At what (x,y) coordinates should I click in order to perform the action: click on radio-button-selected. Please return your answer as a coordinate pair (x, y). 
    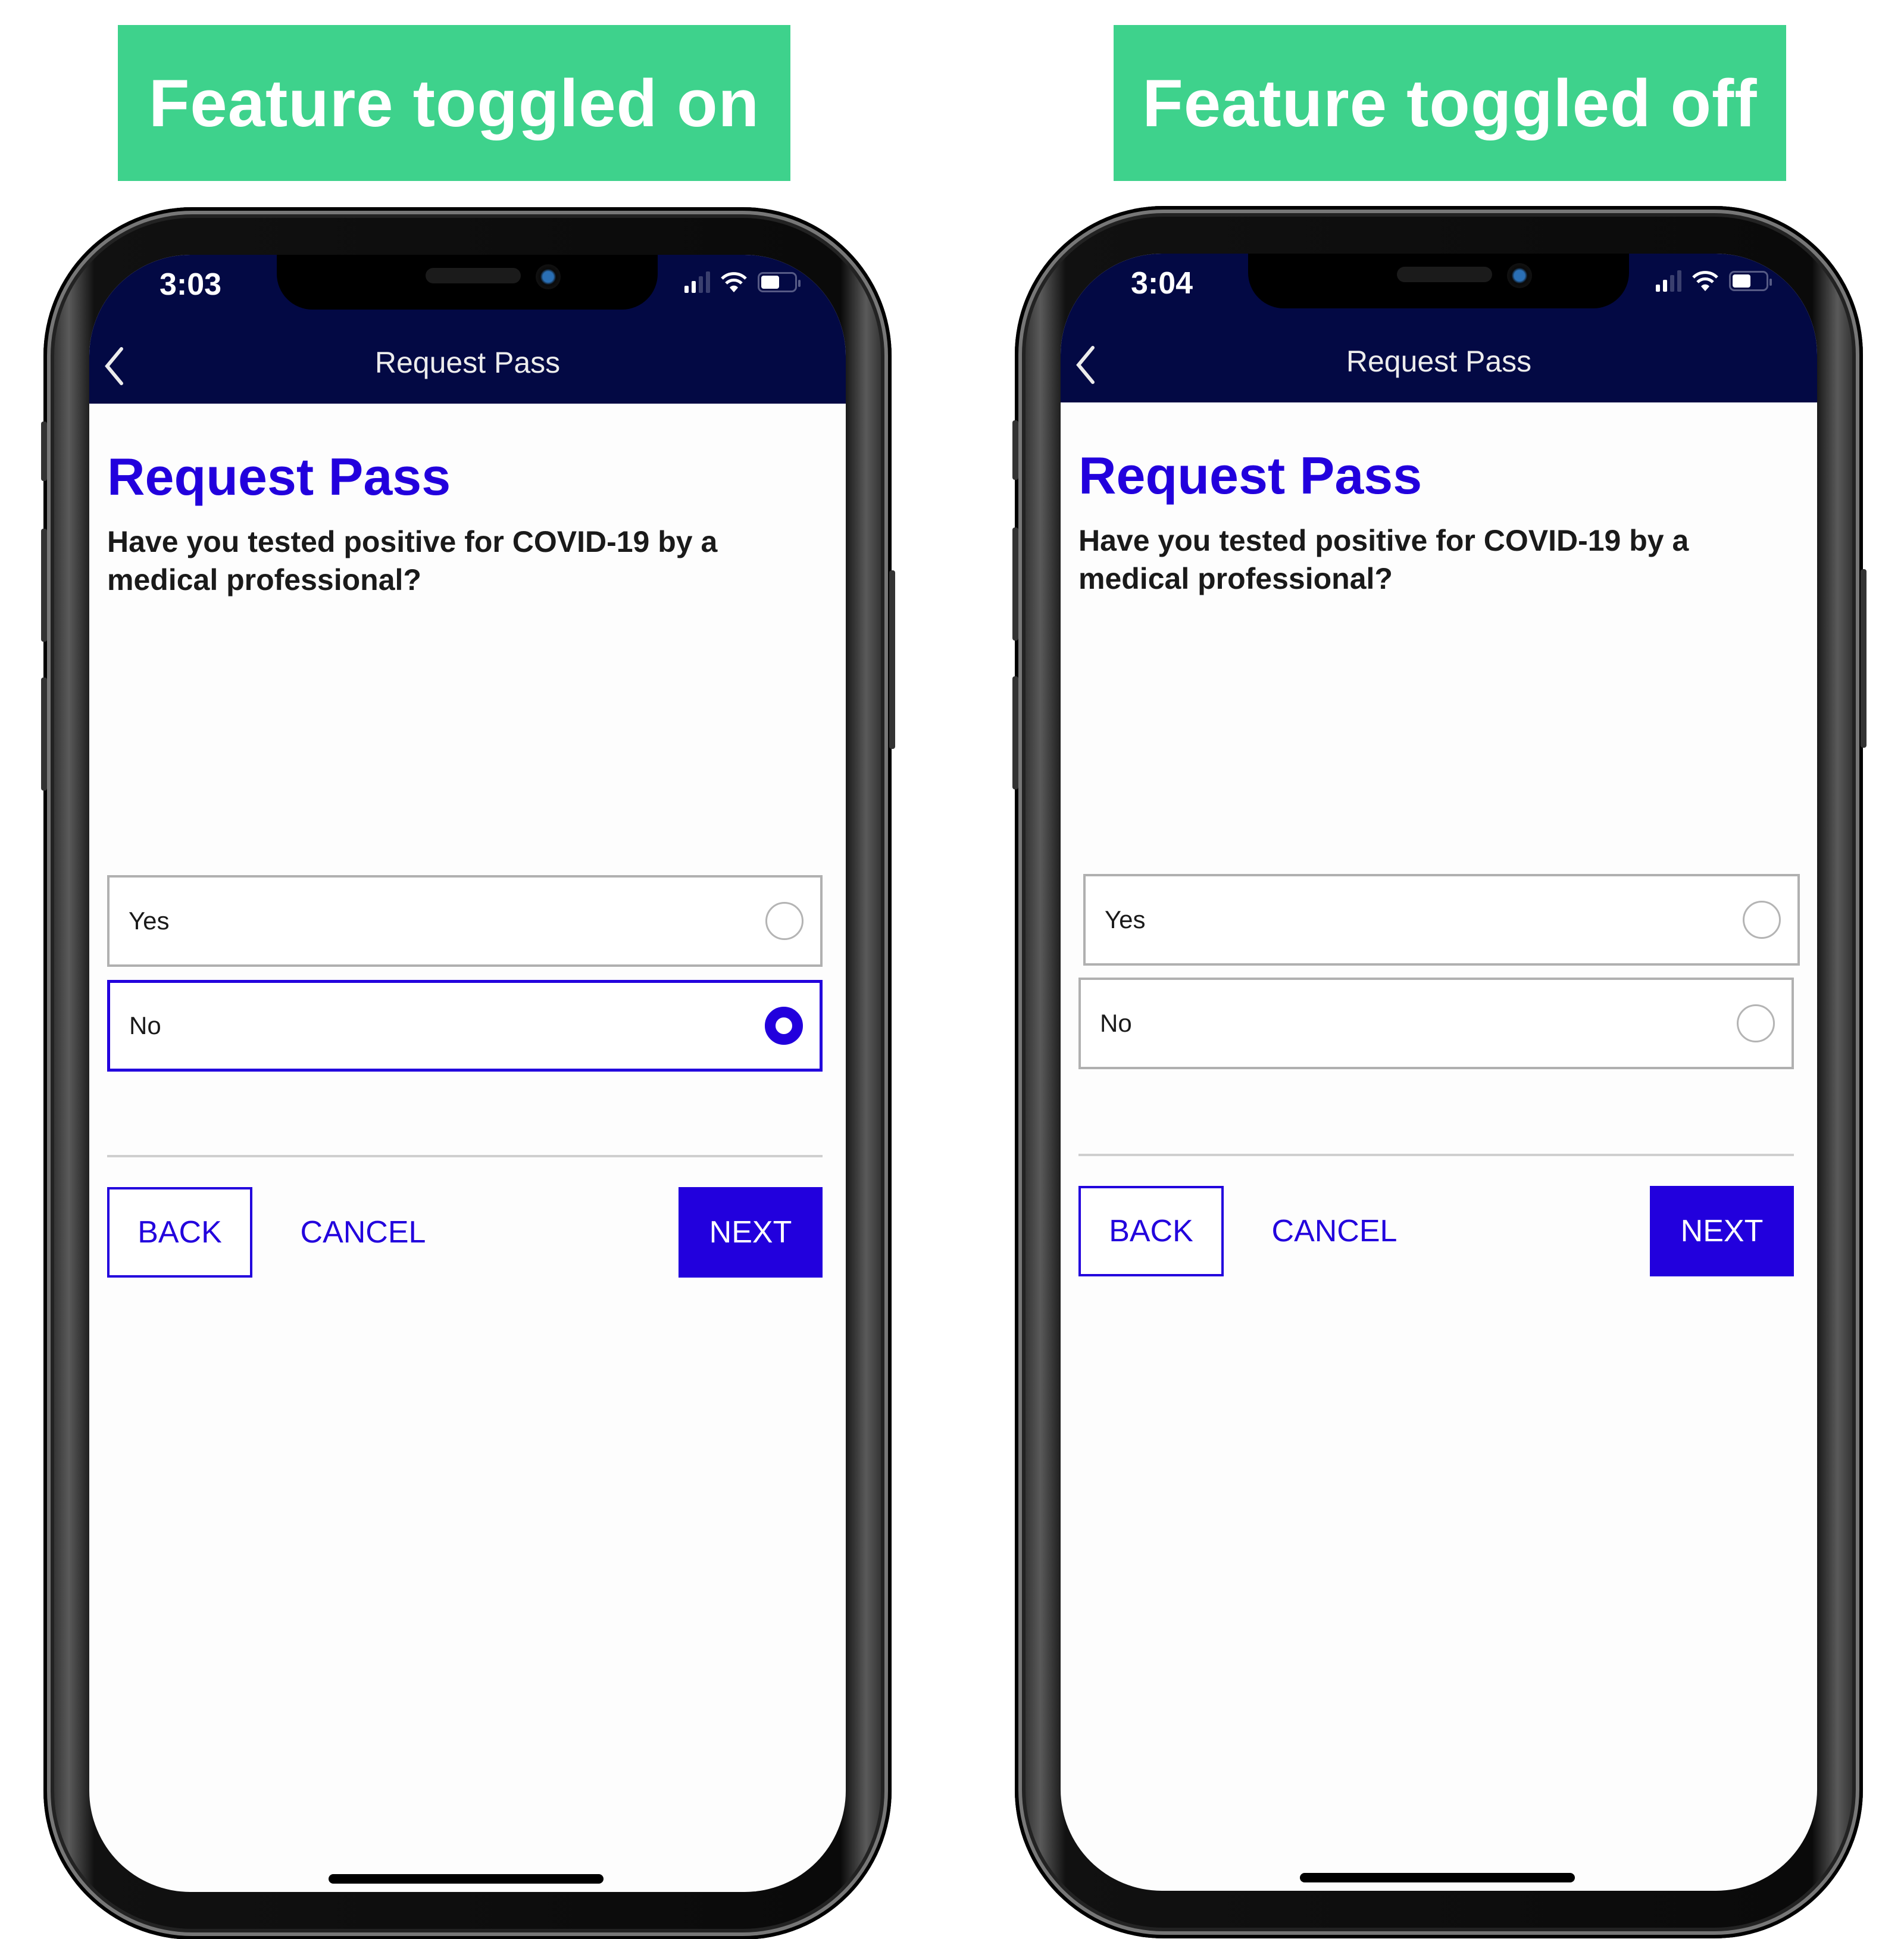
    Looking at the image, I should click on (784, 1026).